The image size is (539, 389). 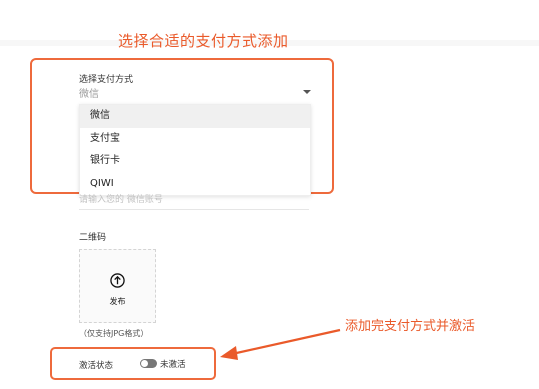 What do you see at coordinates (410, 326) in the screenshot?
I see `annotation-activate: 添加完支付方式并激活` at bounding box center [410, 326].